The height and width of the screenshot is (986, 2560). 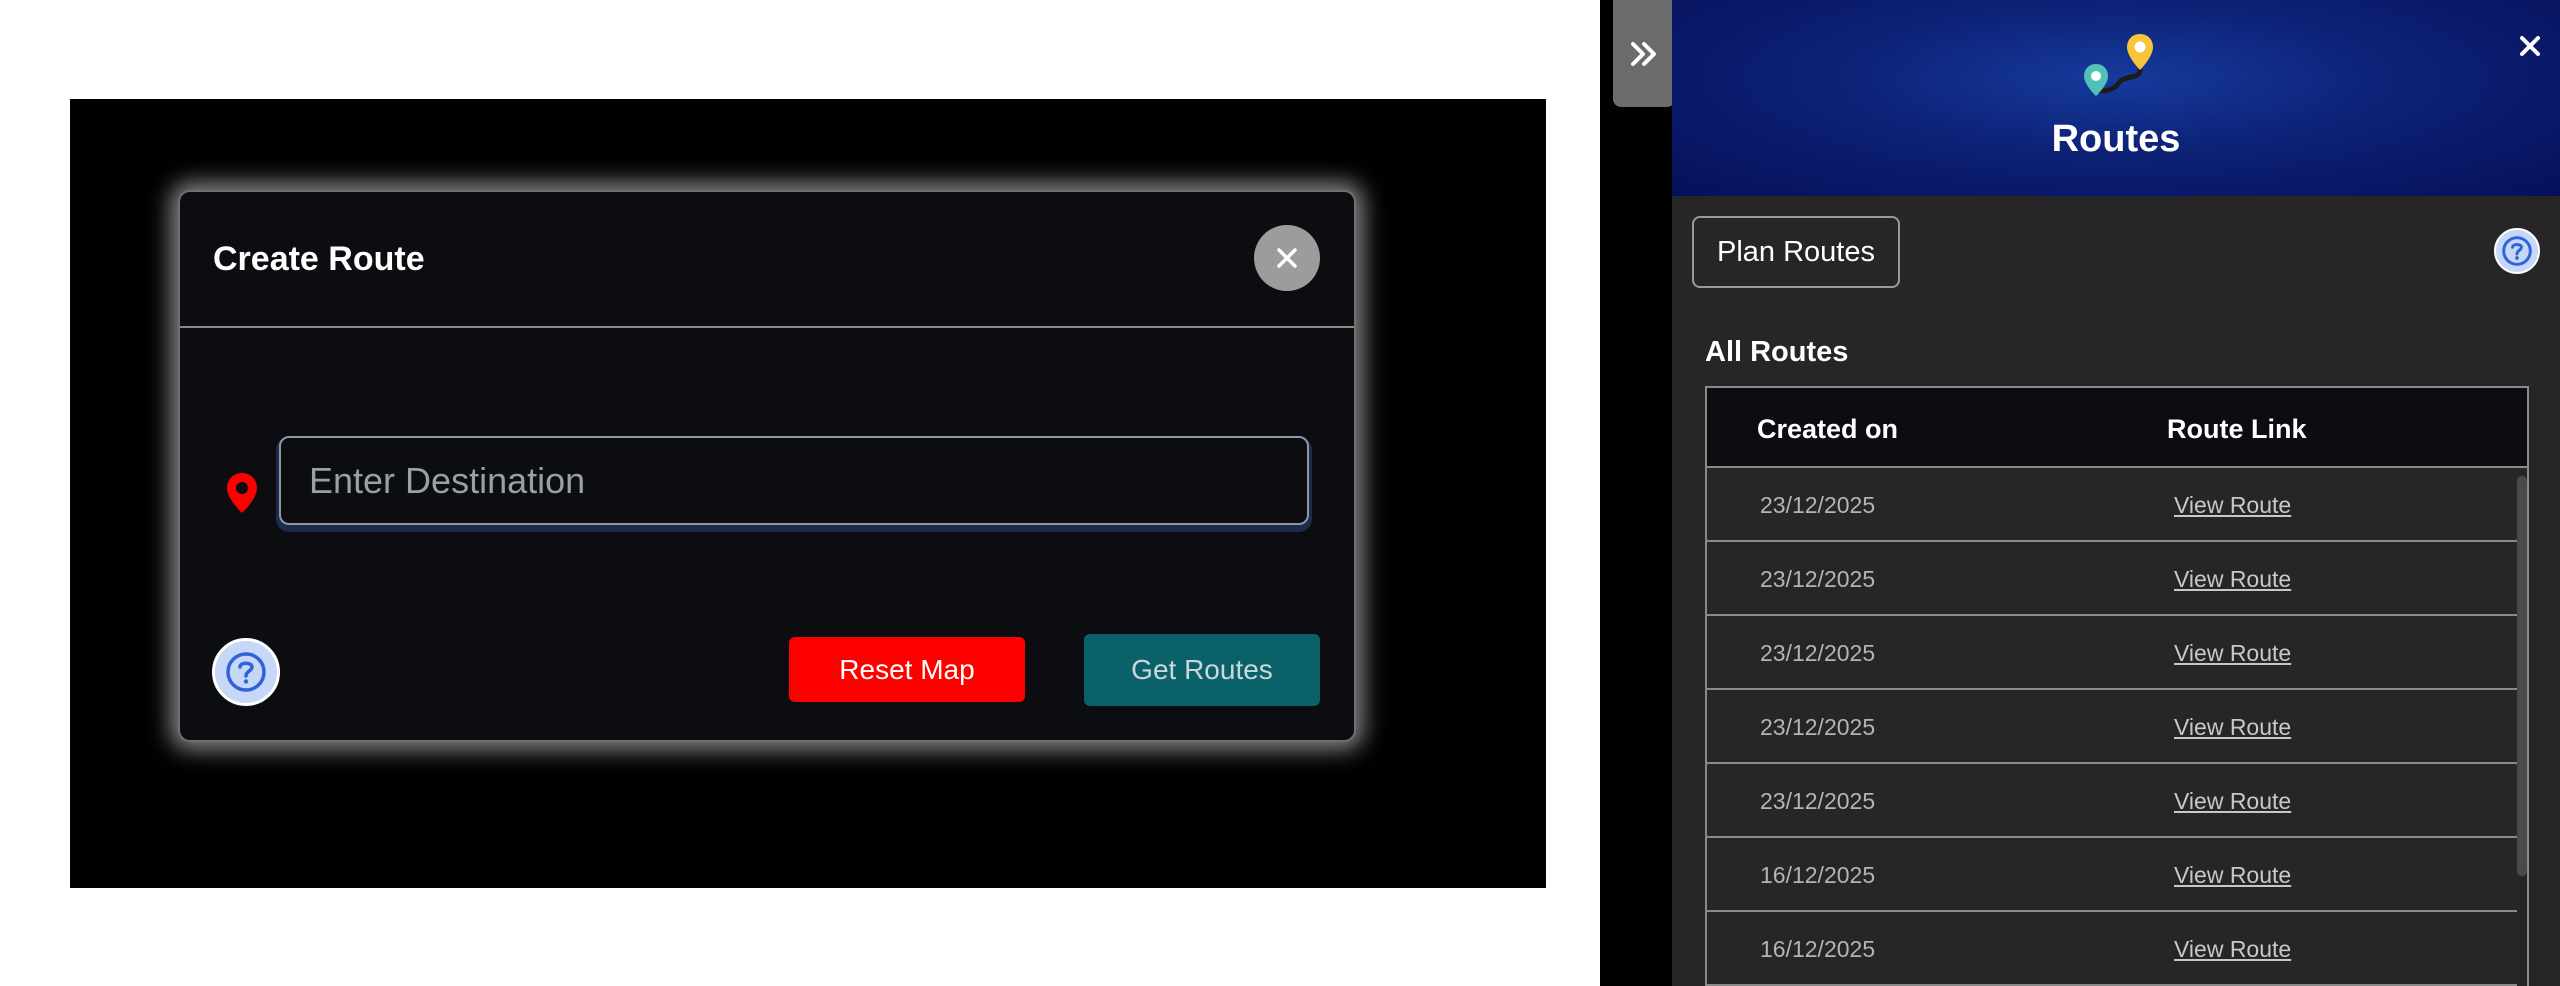 I want to click on panel-gutter, so click(x=1636, y=493).